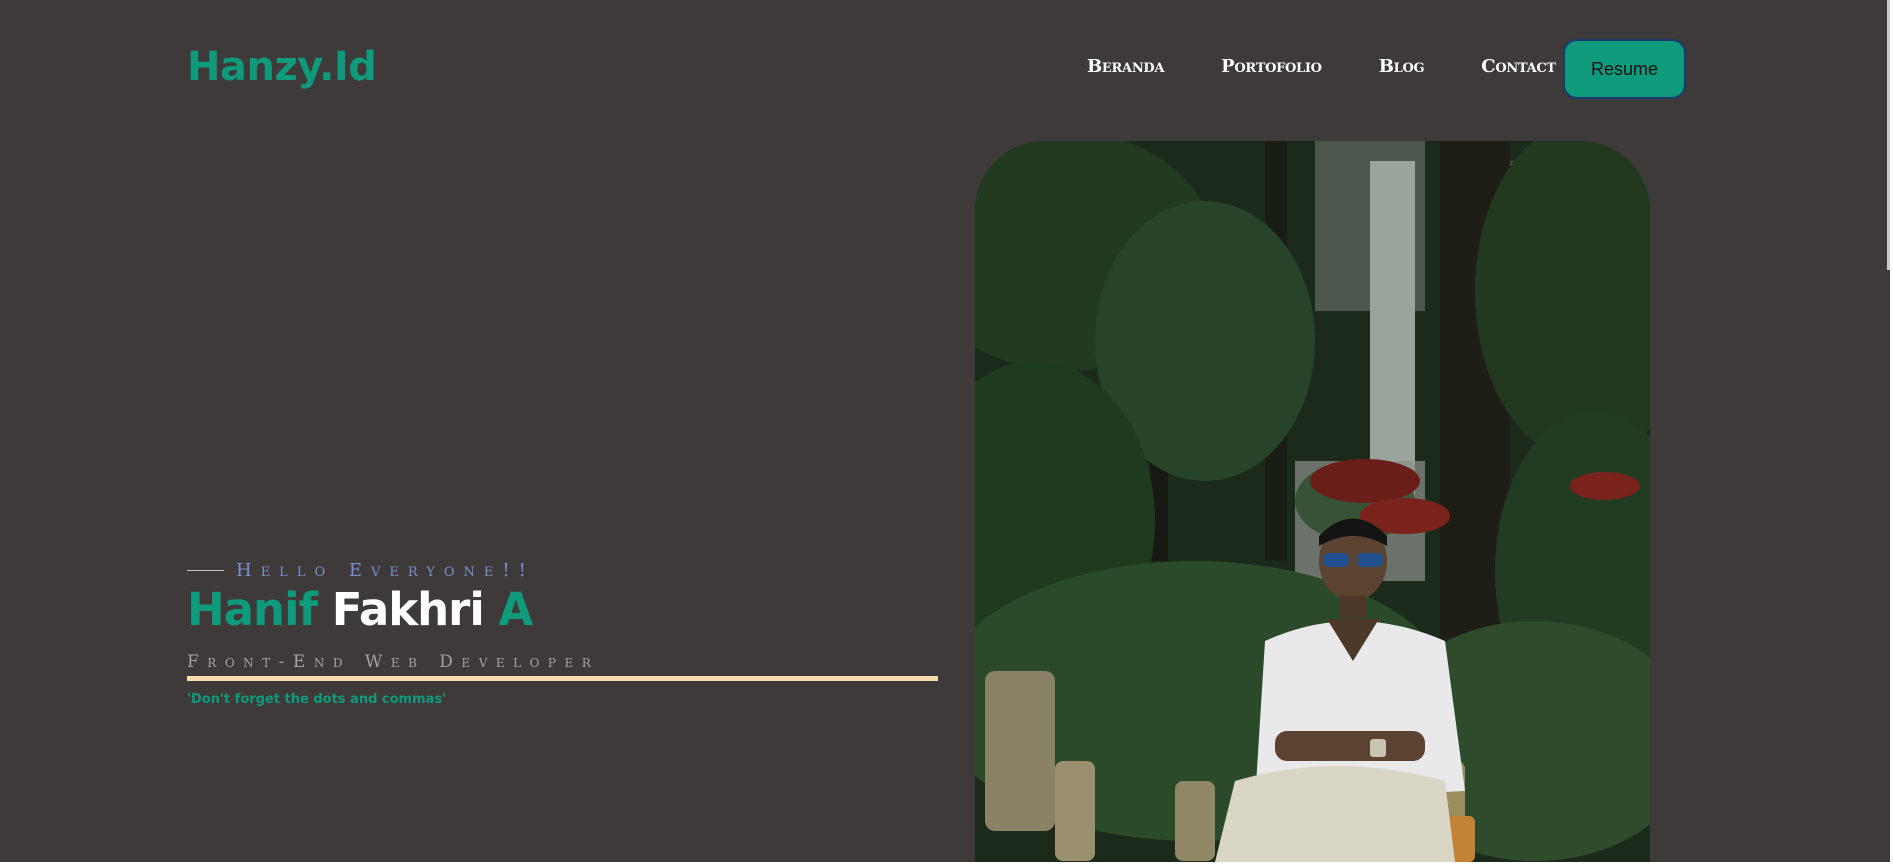 The width and height of the screenshot is (1893, 864). Describe the element at coordinates (252, 609) in the screenshot. I see `name-first: Hanif` at that location.